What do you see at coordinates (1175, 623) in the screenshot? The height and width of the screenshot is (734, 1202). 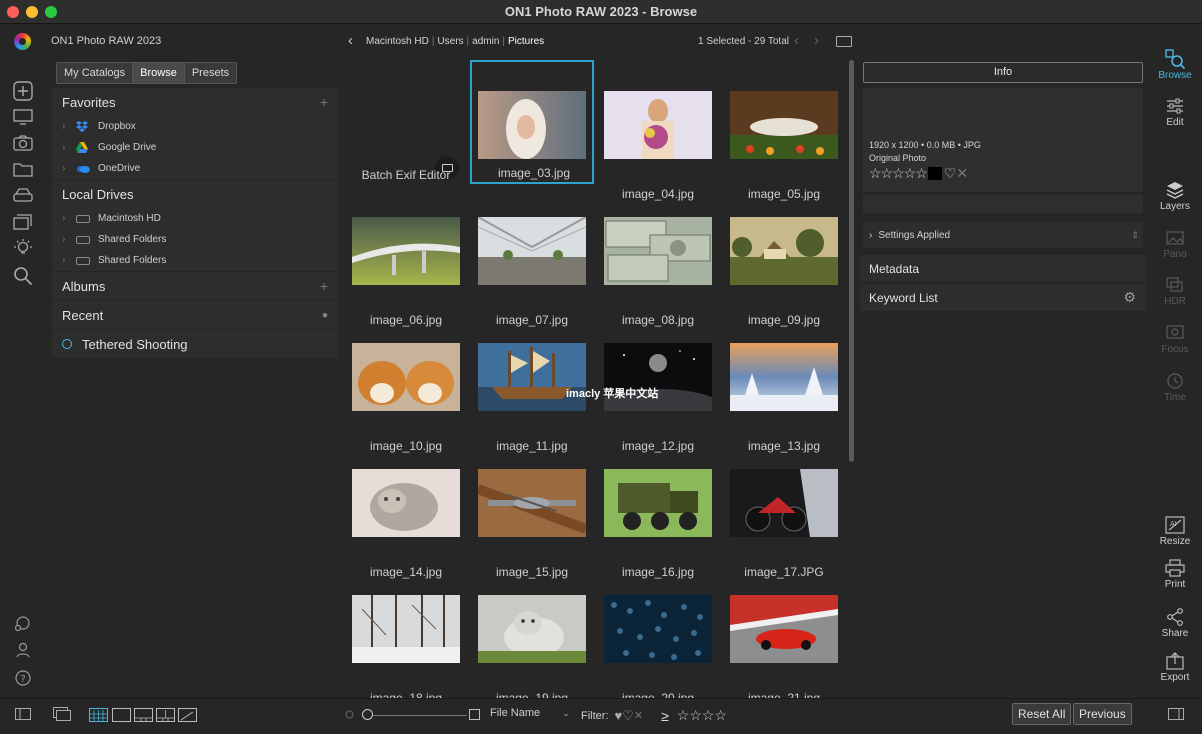 I see `module-share: Share` at bounding box center [1175, 623].